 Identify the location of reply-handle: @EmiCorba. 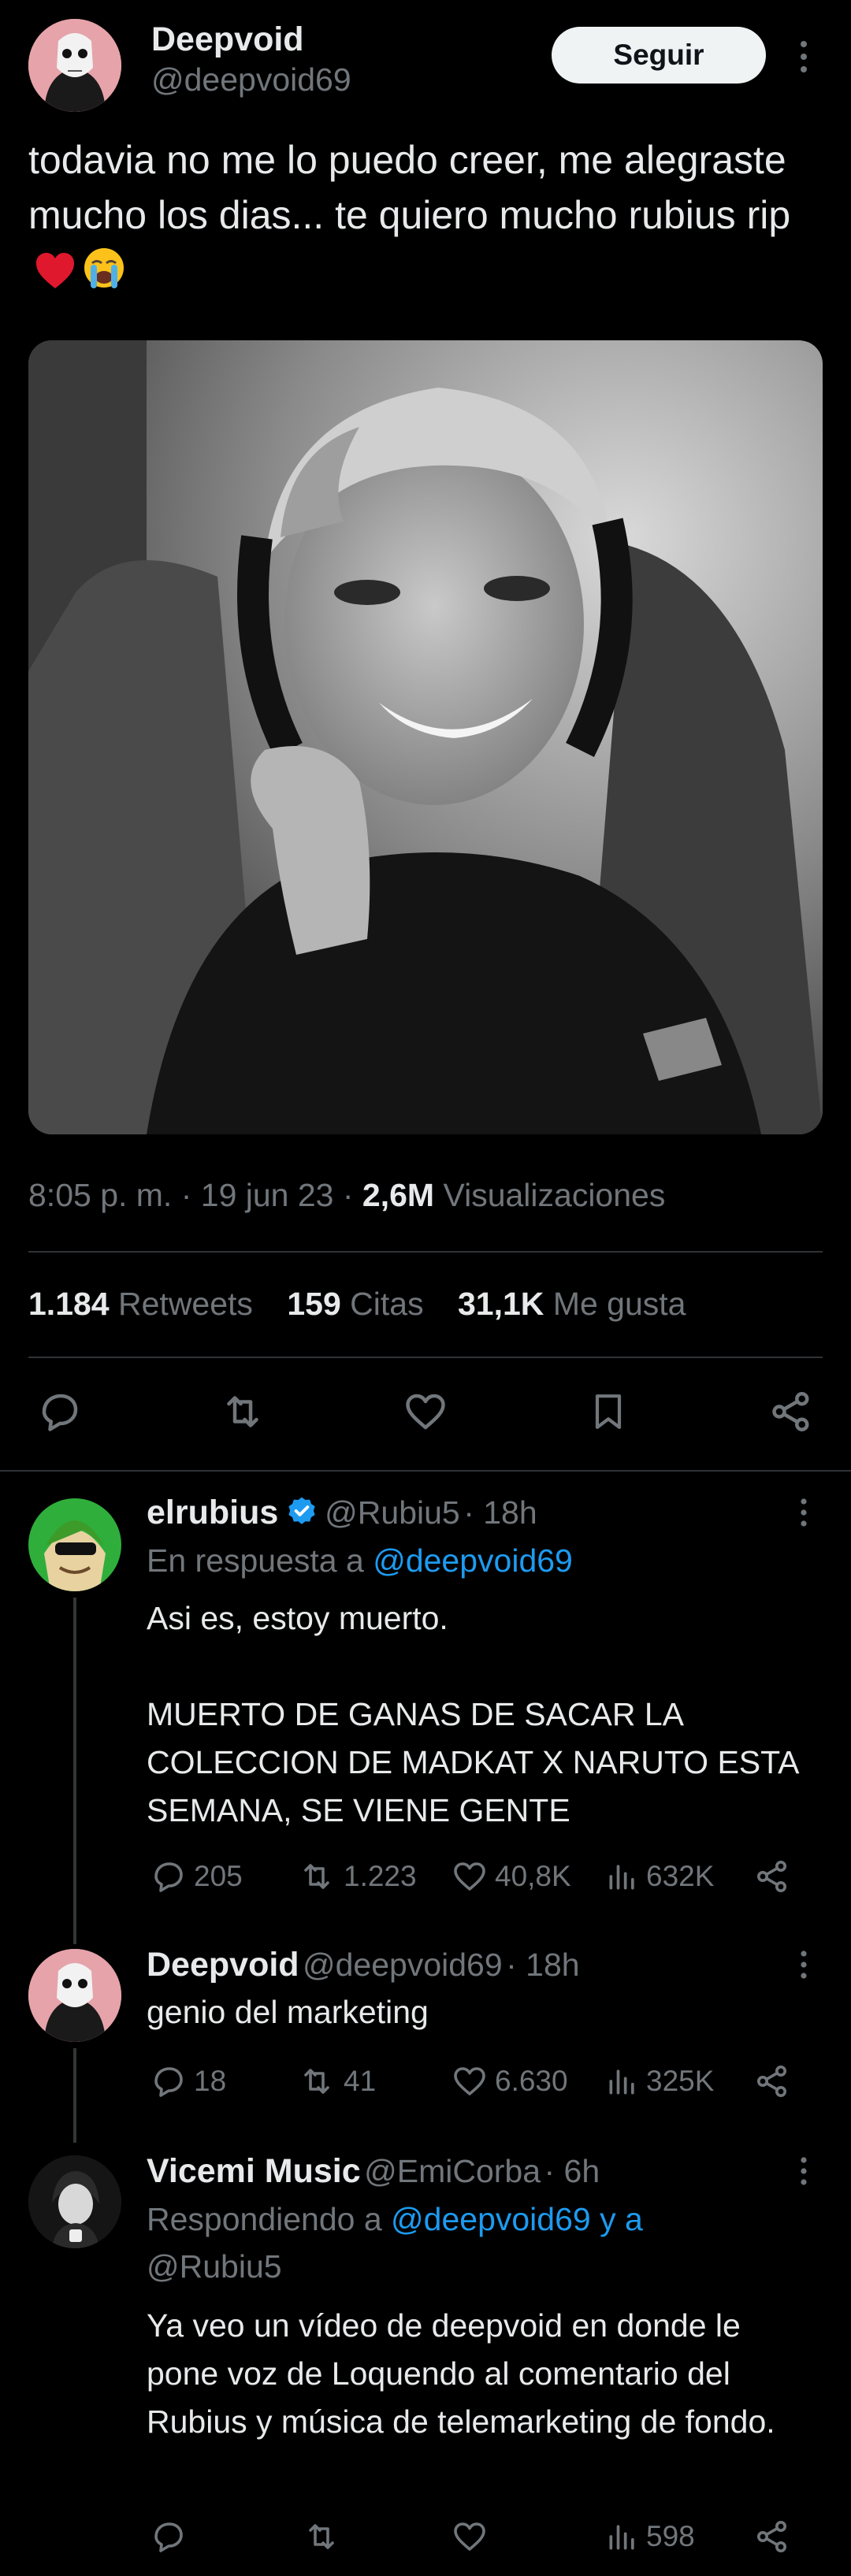
(452, 2171).